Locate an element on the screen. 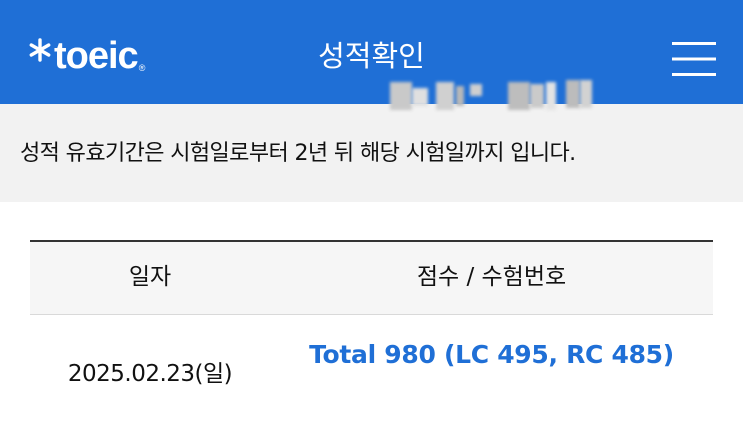 The image size is (743, 435). column-header-score: 점수 / 수험번호 is located at coordinates (491, 277).